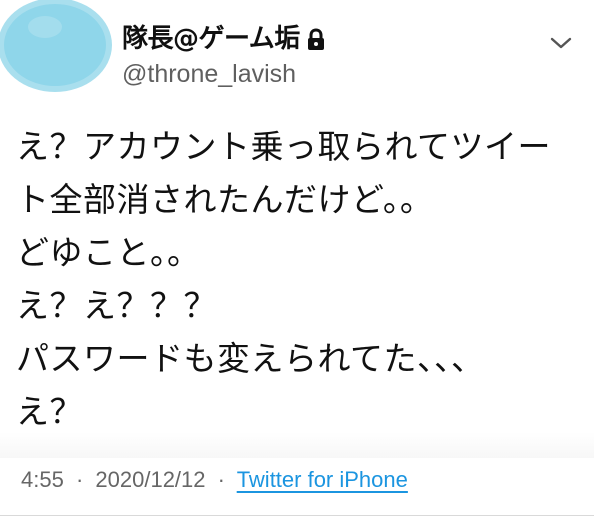 Image resolution: width=594 pixels, height=522 pixels. What do you see at coordinates (297, 445) in the screenshot?
I see `metadata-spacer` at bounding box center [297, 445].